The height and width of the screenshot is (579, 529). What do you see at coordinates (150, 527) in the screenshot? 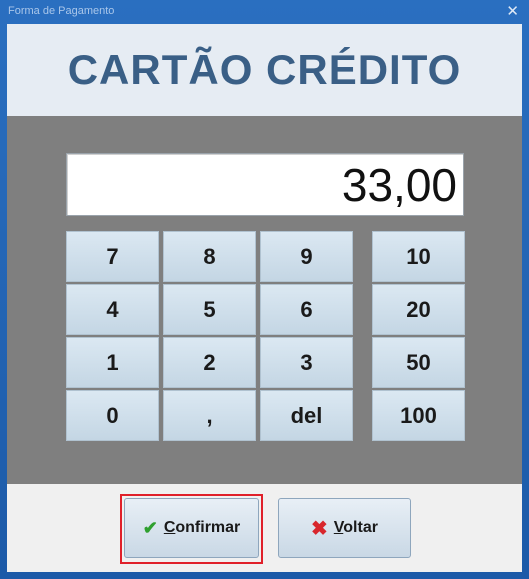
I see `check-icon: ✔` at bounding box center [150, 527].